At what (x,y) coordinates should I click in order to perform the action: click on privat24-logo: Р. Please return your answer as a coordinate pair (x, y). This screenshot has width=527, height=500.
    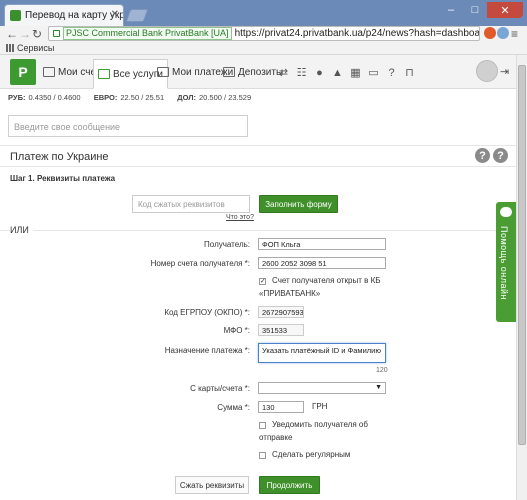
    Looking at the image, I should click on (23, 72).